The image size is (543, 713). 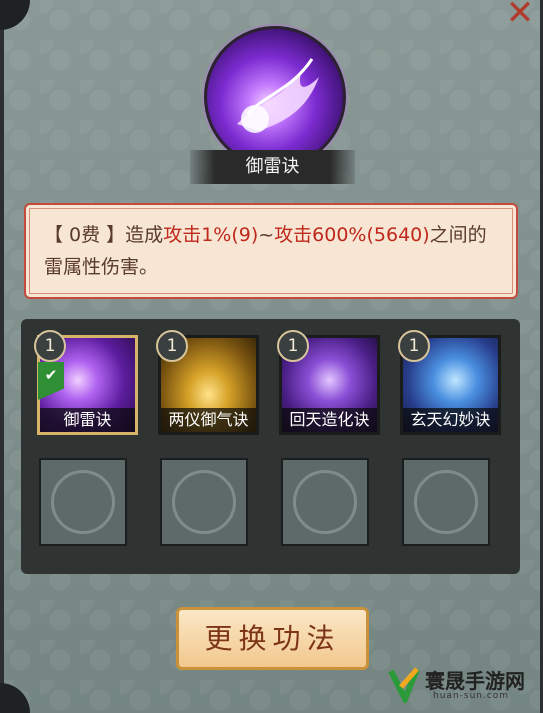 I want to click on desc-tilde: ~, so click(x=266, y=235).